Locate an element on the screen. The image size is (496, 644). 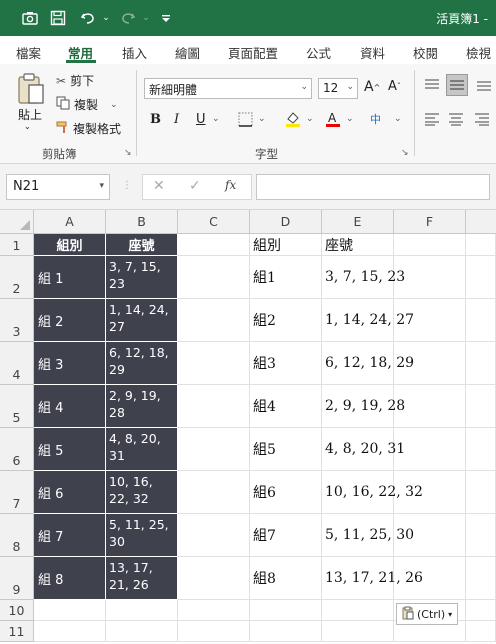
left-group-cell: 組 8 is located at coordinates (70, 578).